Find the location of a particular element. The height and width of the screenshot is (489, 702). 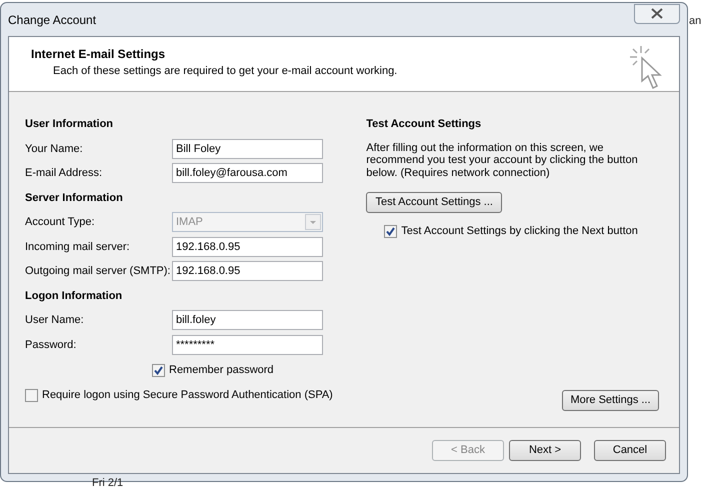

test-description: After filling out the information on this screen, we recommend you test your account by clicking the button below. (Requires network connection) is located at coordinates (502, 160).